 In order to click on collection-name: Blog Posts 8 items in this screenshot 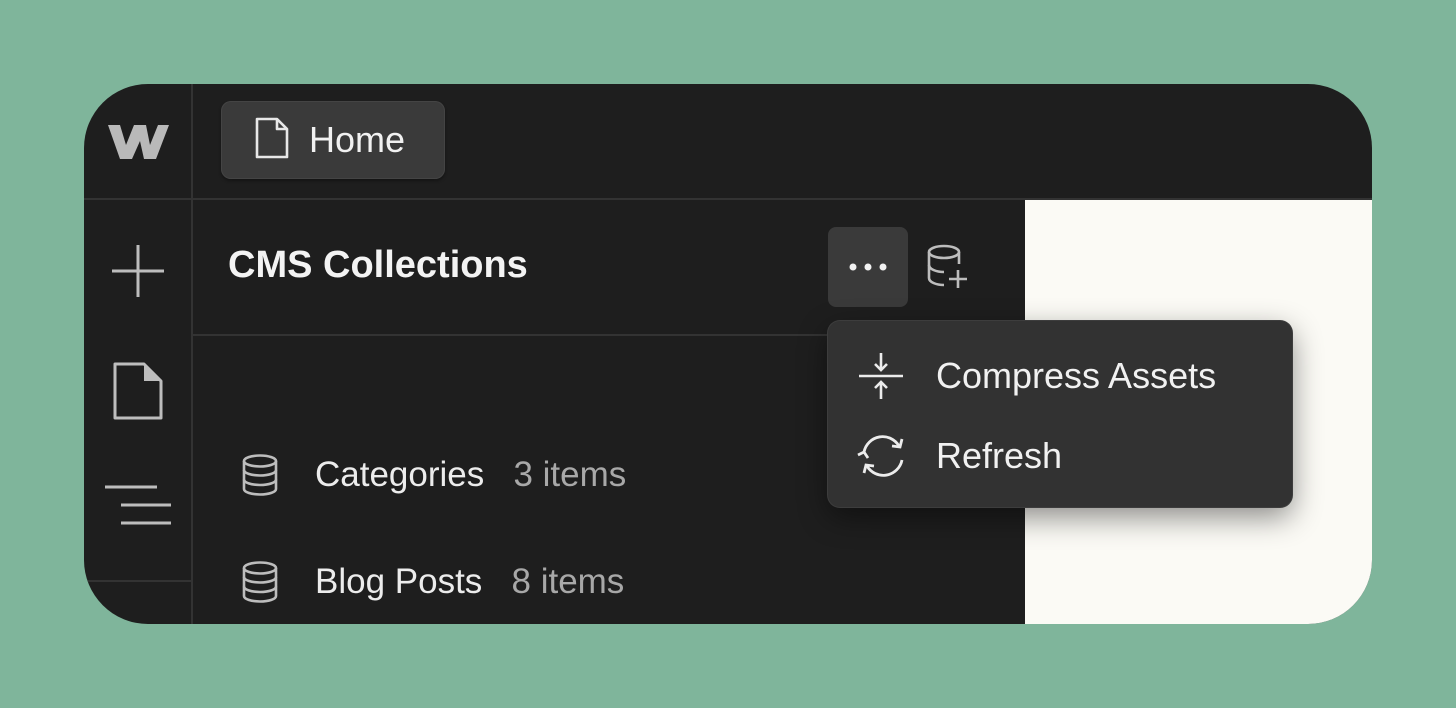, I will do `click(469, 582)`.